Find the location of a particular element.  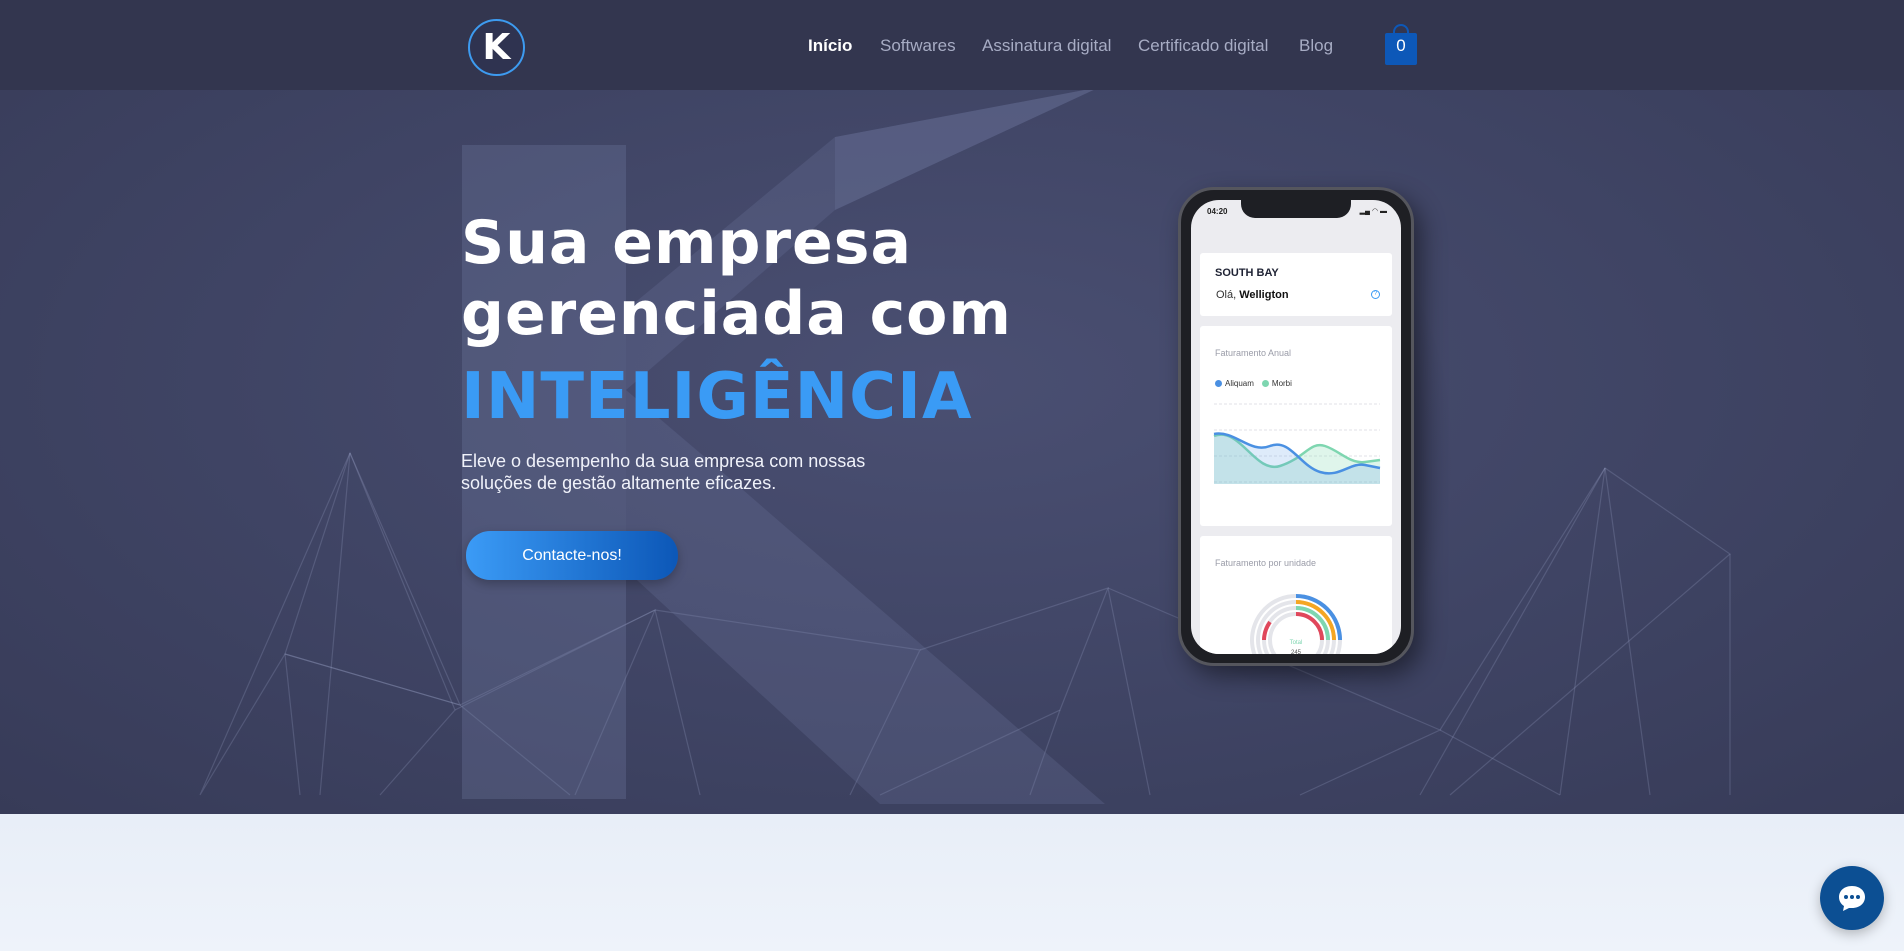

hero-title-accent: INTELIGÊNCIA is located at coordinates (717, 397).